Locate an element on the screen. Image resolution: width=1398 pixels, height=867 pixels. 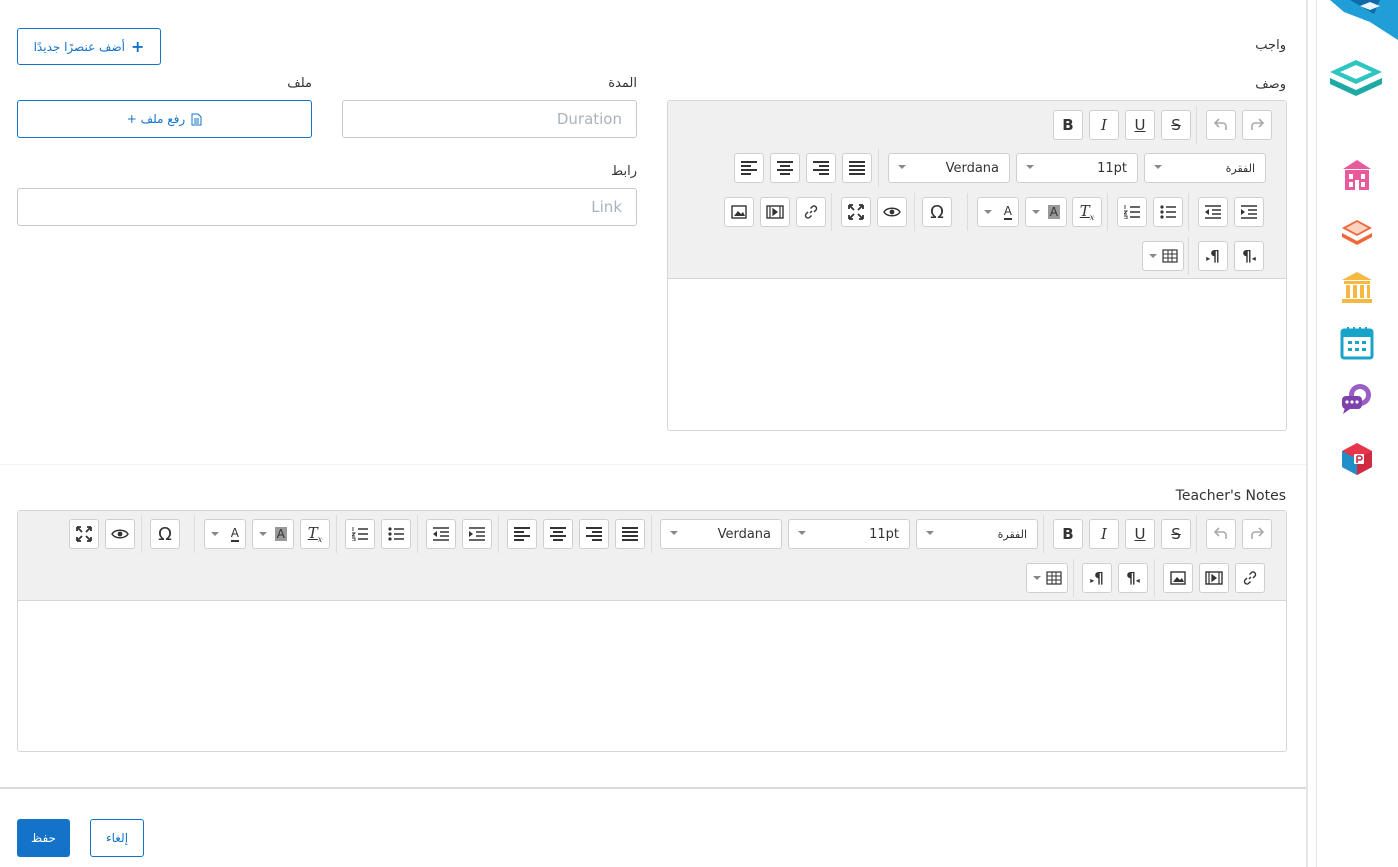
notes-fullscreen-button is located at coordinates (84, 534).